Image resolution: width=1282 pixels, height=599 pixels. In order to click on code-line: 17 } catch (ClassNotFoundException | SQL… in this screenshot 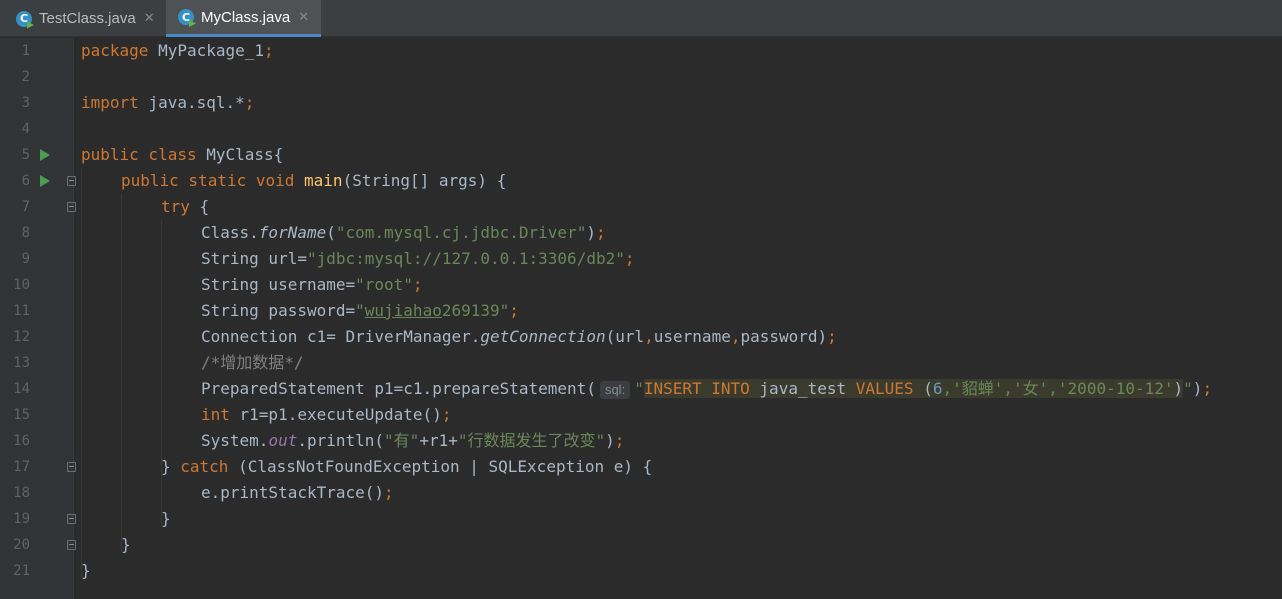, I will do `click(641, 467)`.